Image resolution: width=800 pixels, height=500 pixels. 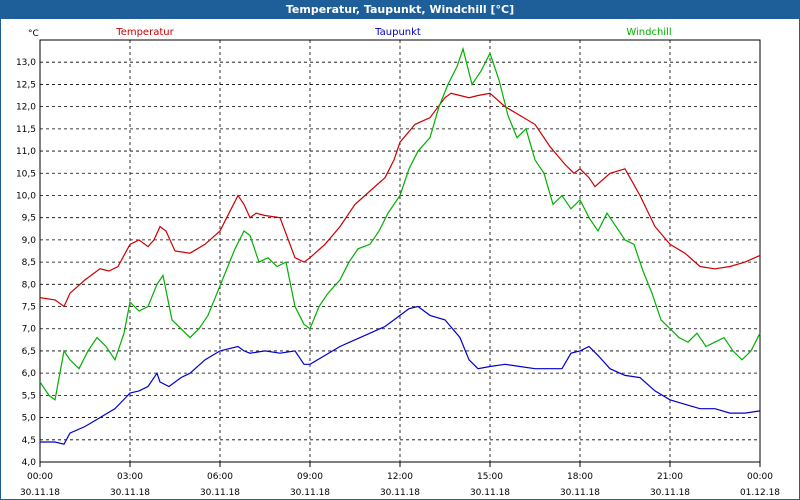 I want to click on legend-taupunkt: Taupunkt, so click(x=397, y=32).